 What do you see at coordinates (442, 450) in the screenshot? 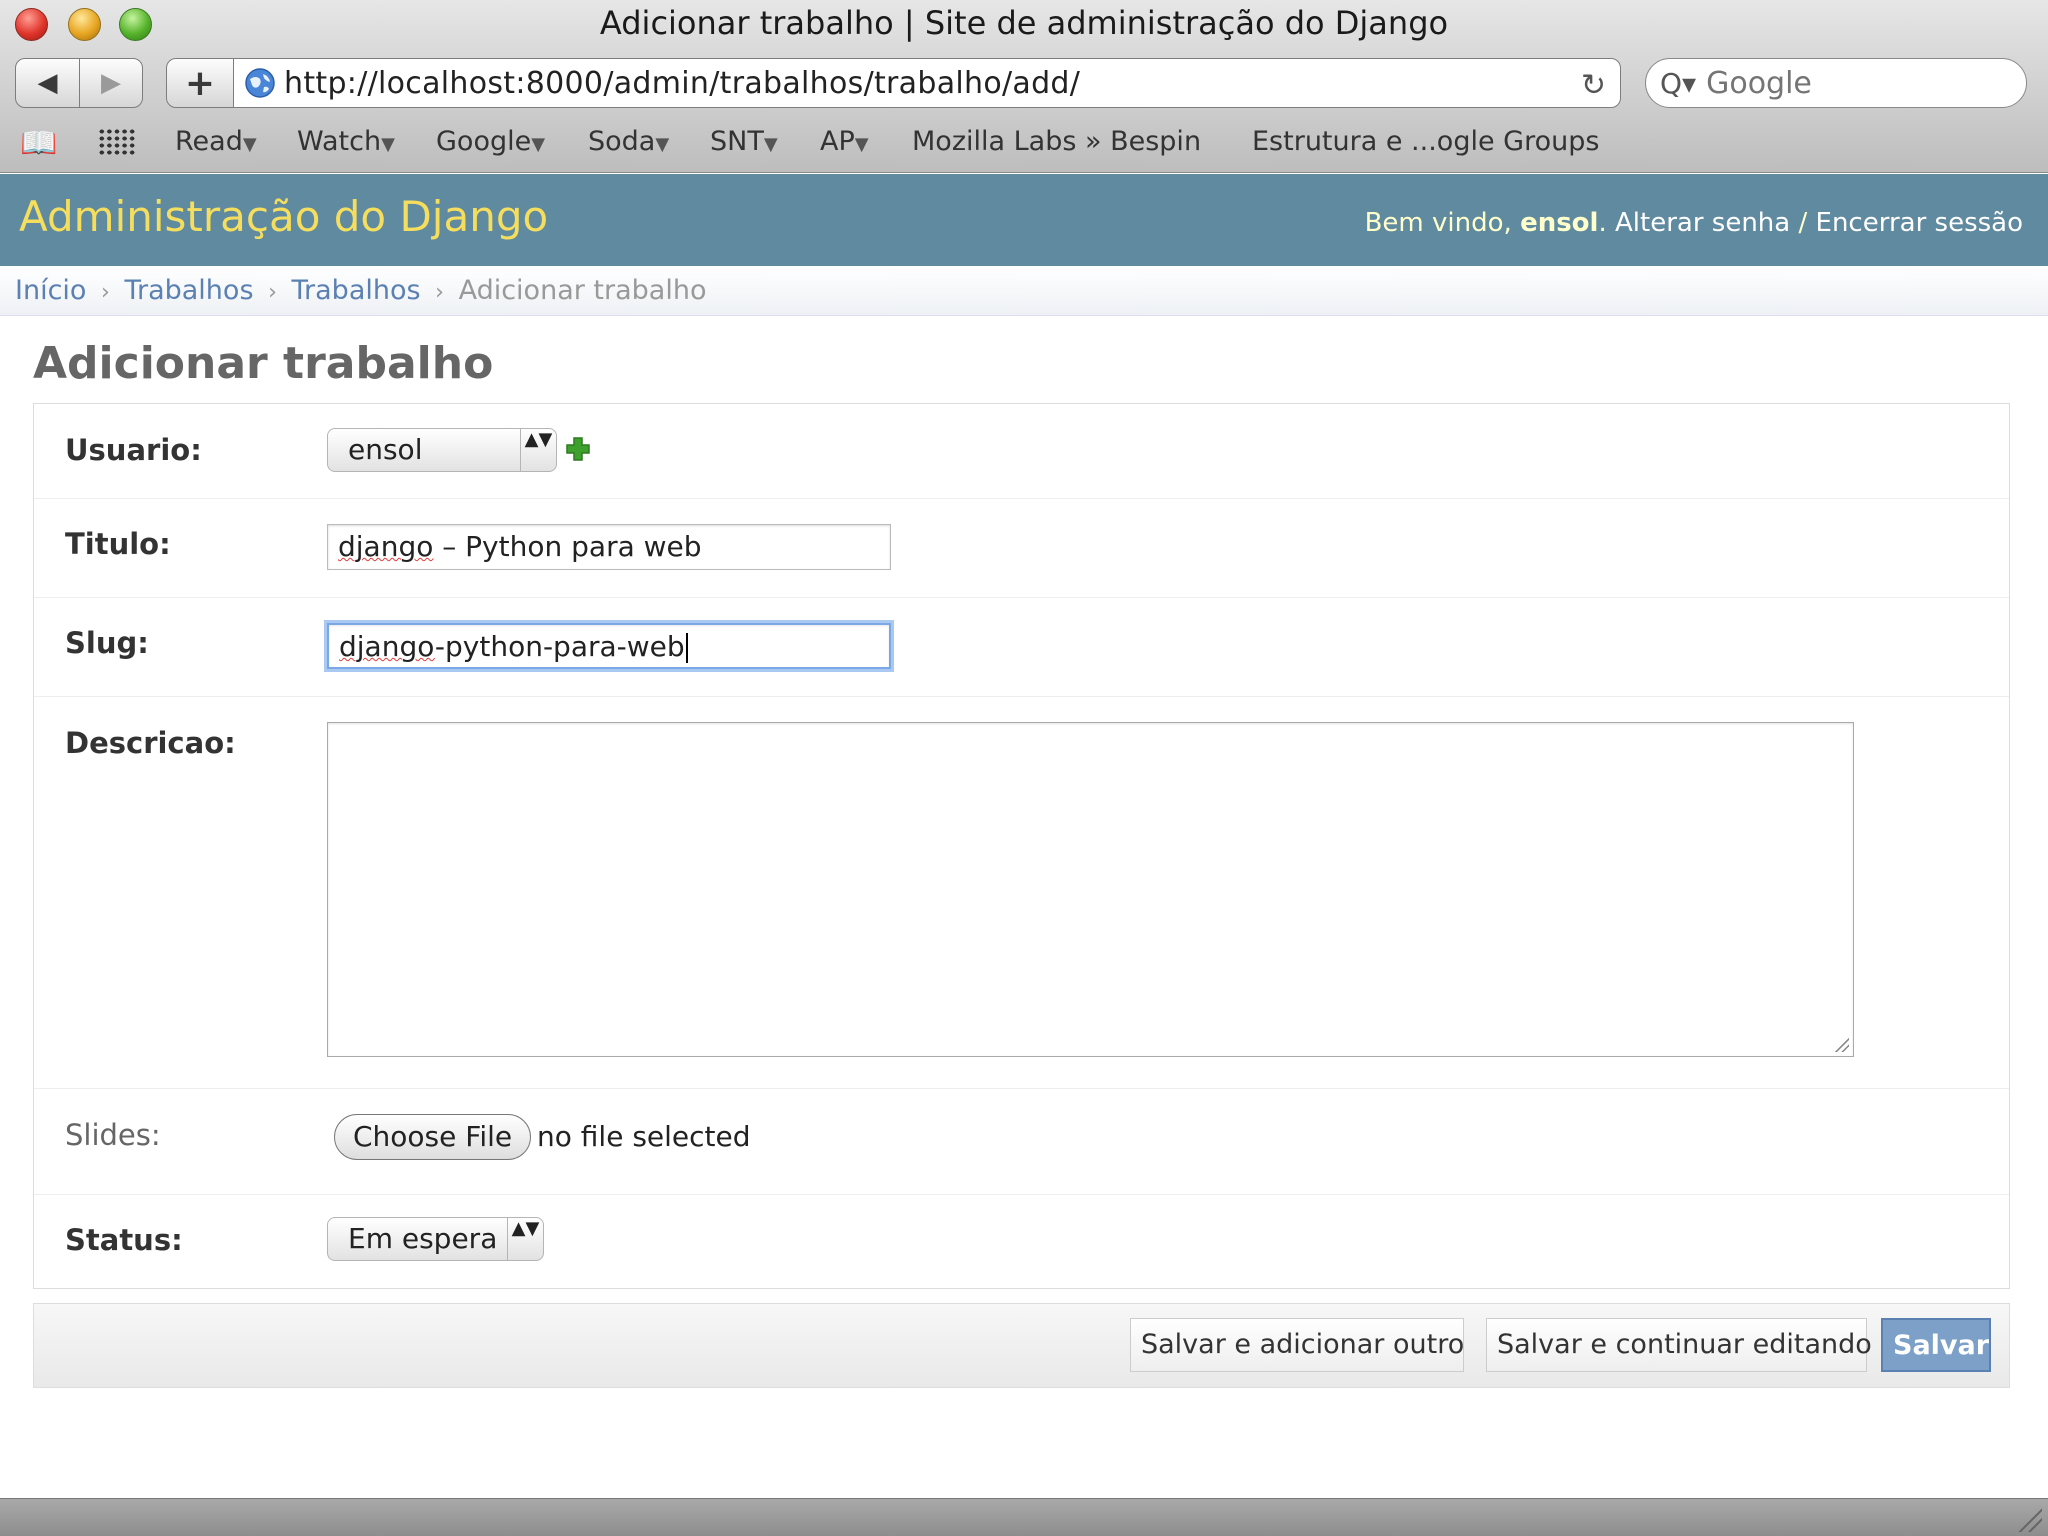
I see `usuario-select: ensol ▲▼` at bounding box center [442, 450].